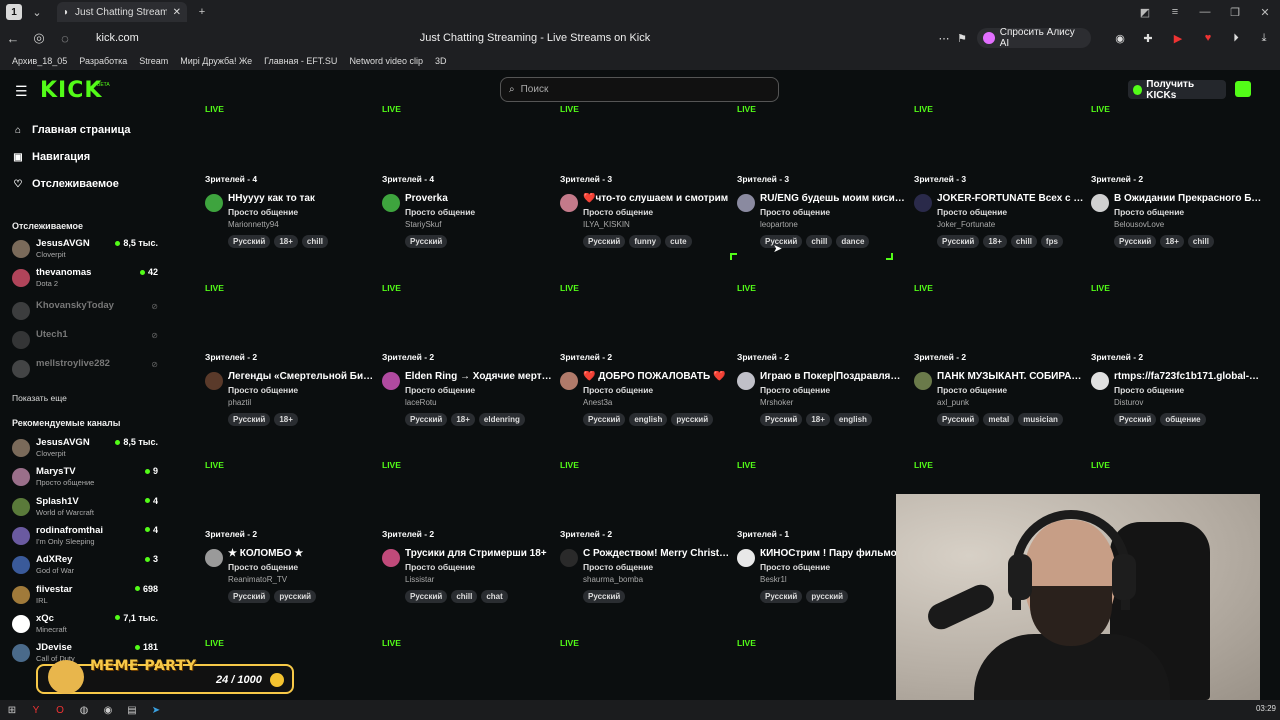 This screenshot has width=1280, height=720. What do you see at coordinates (87, 596) in the screenshot?
I see `recommended-channel: fiivestar IRL 698` at bounding box center [87, 596].